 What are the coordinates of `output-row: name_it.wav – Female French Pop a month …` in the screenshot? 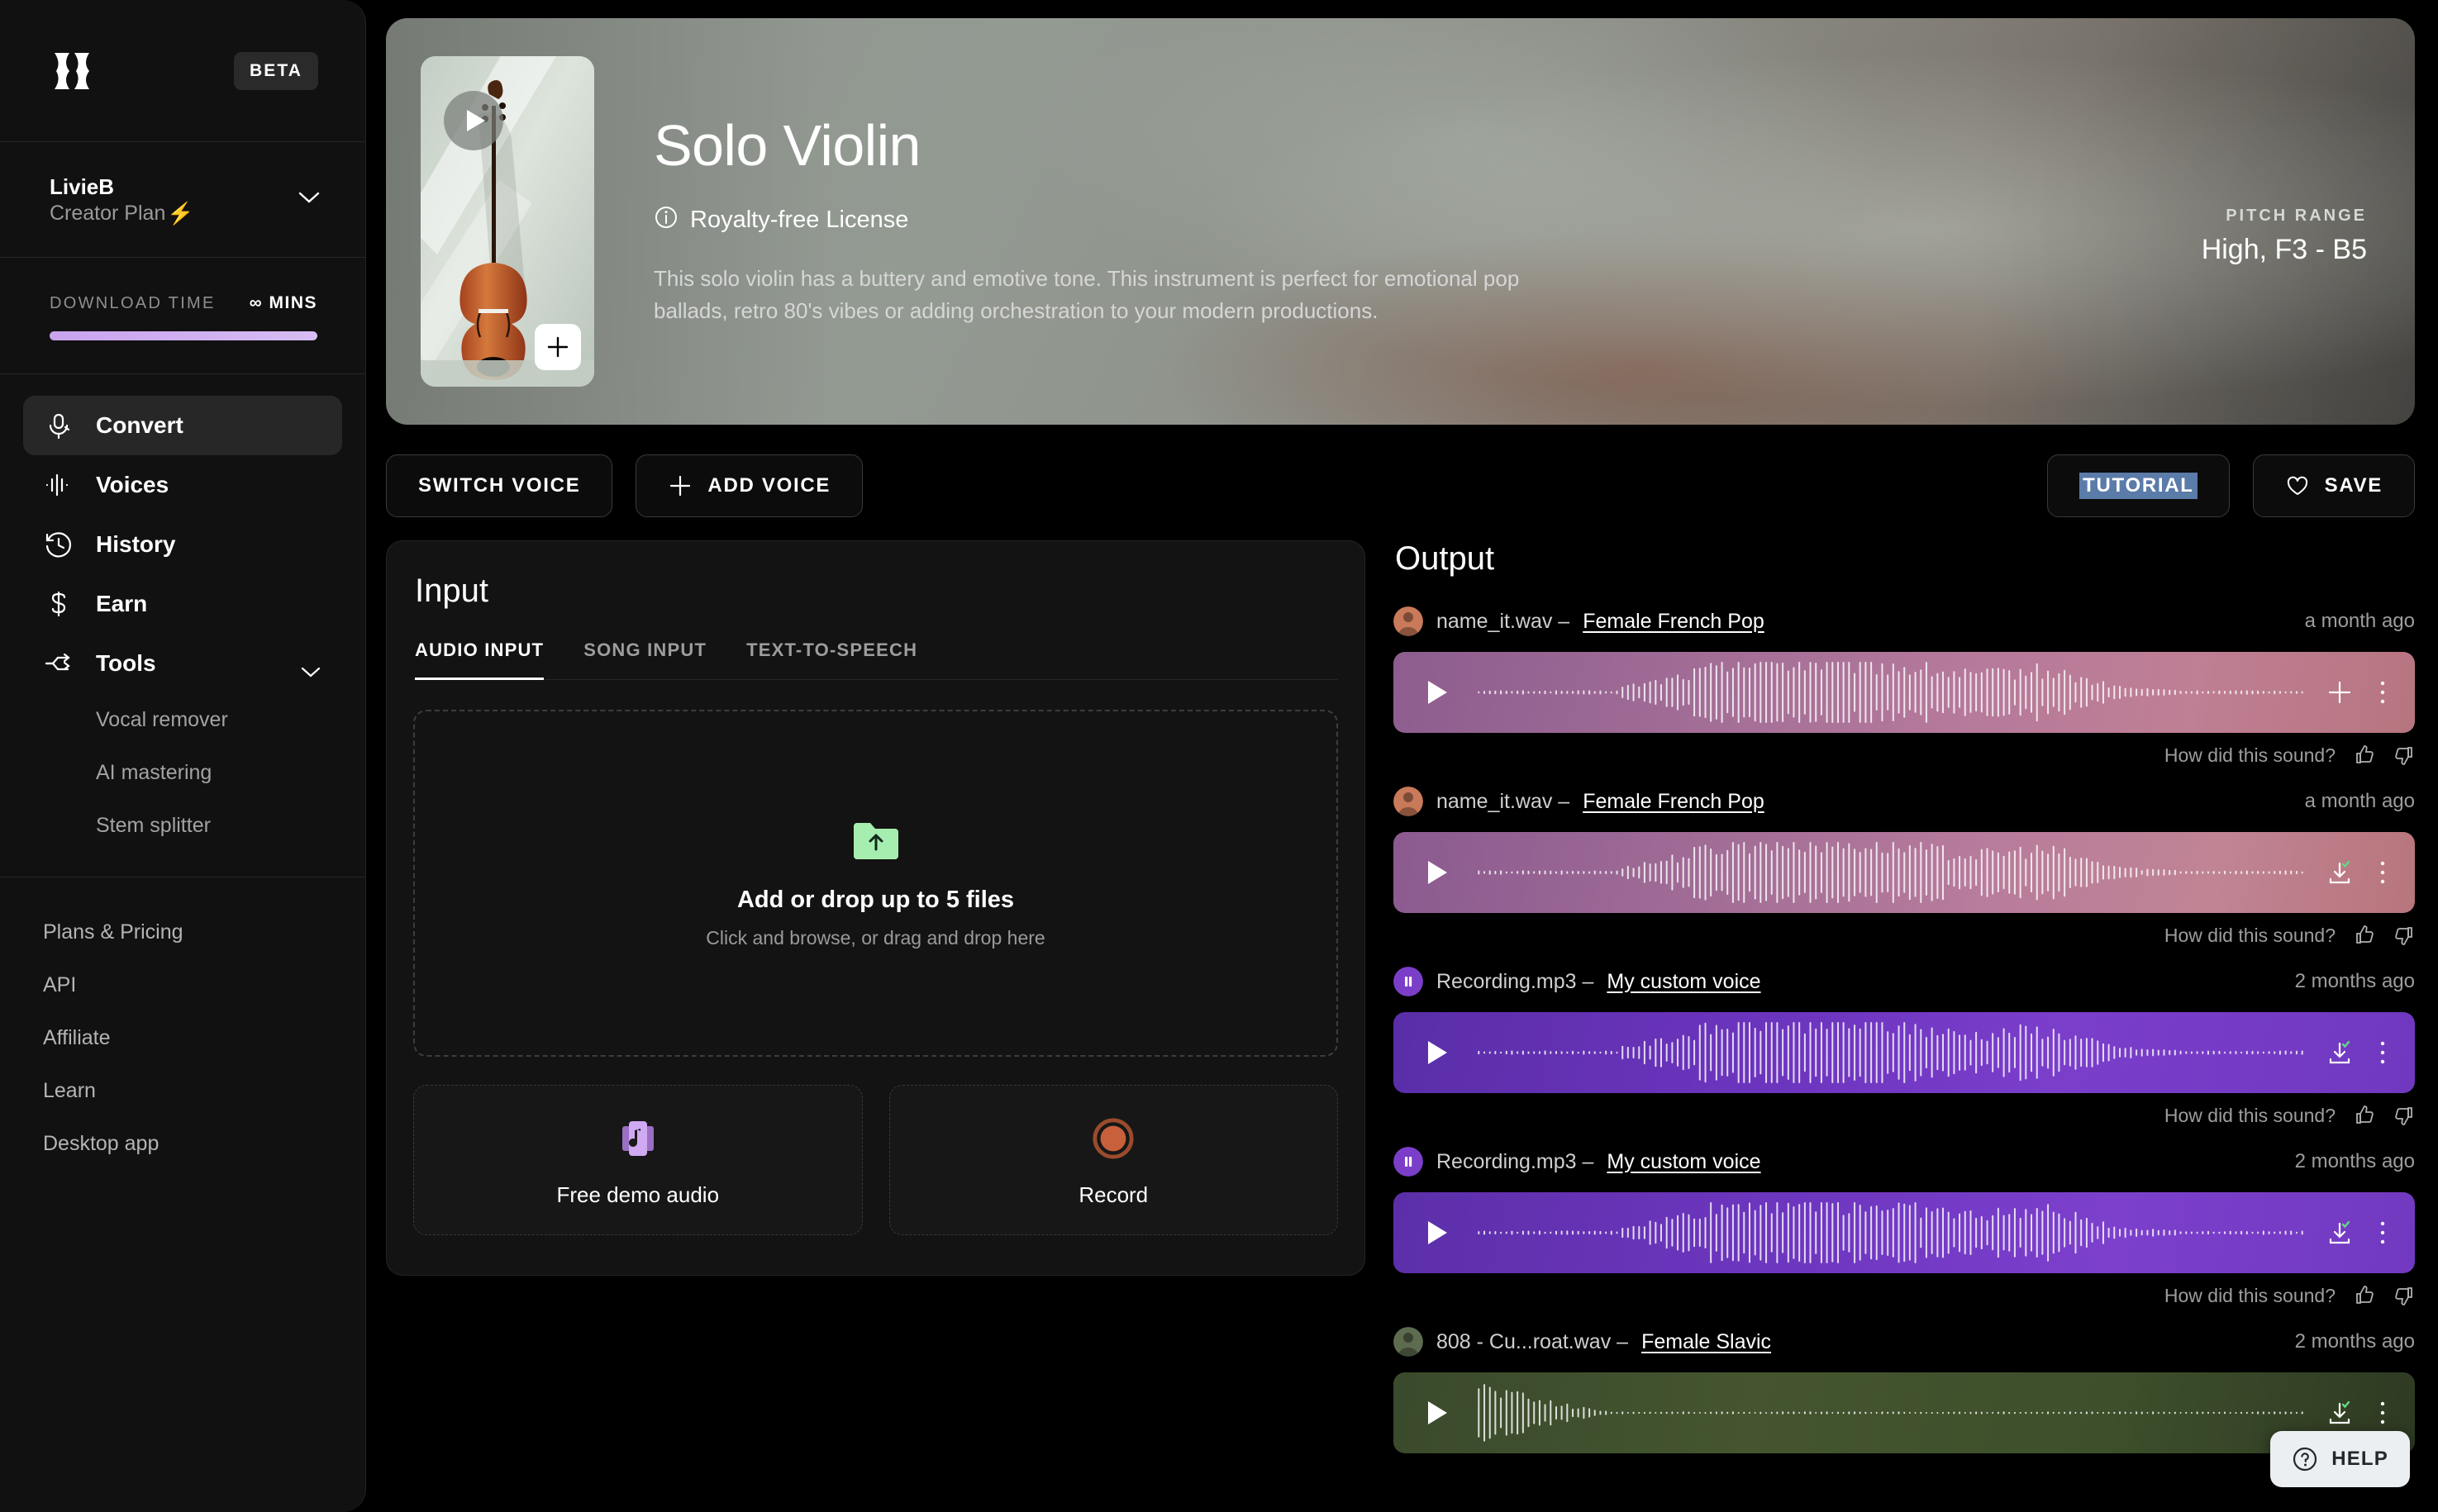 It's located at (1904, 870).